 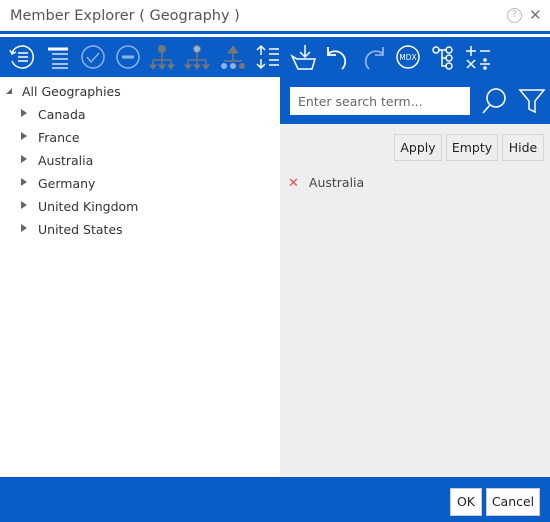 I want to click on question-circle-icon: ?, so click(x=514, y=15).